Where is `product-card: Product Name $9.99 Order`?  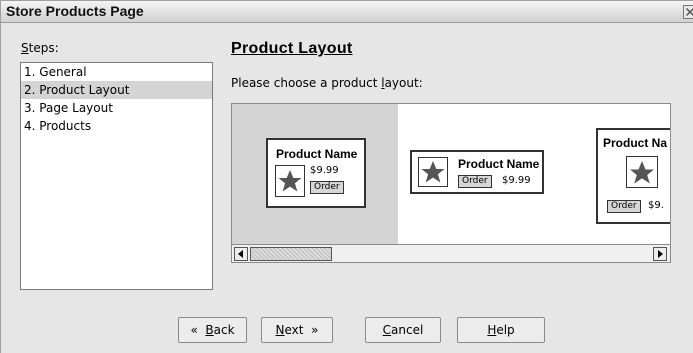
product-card: Product Name $9.99 Order is located at coordinates (316, 173).